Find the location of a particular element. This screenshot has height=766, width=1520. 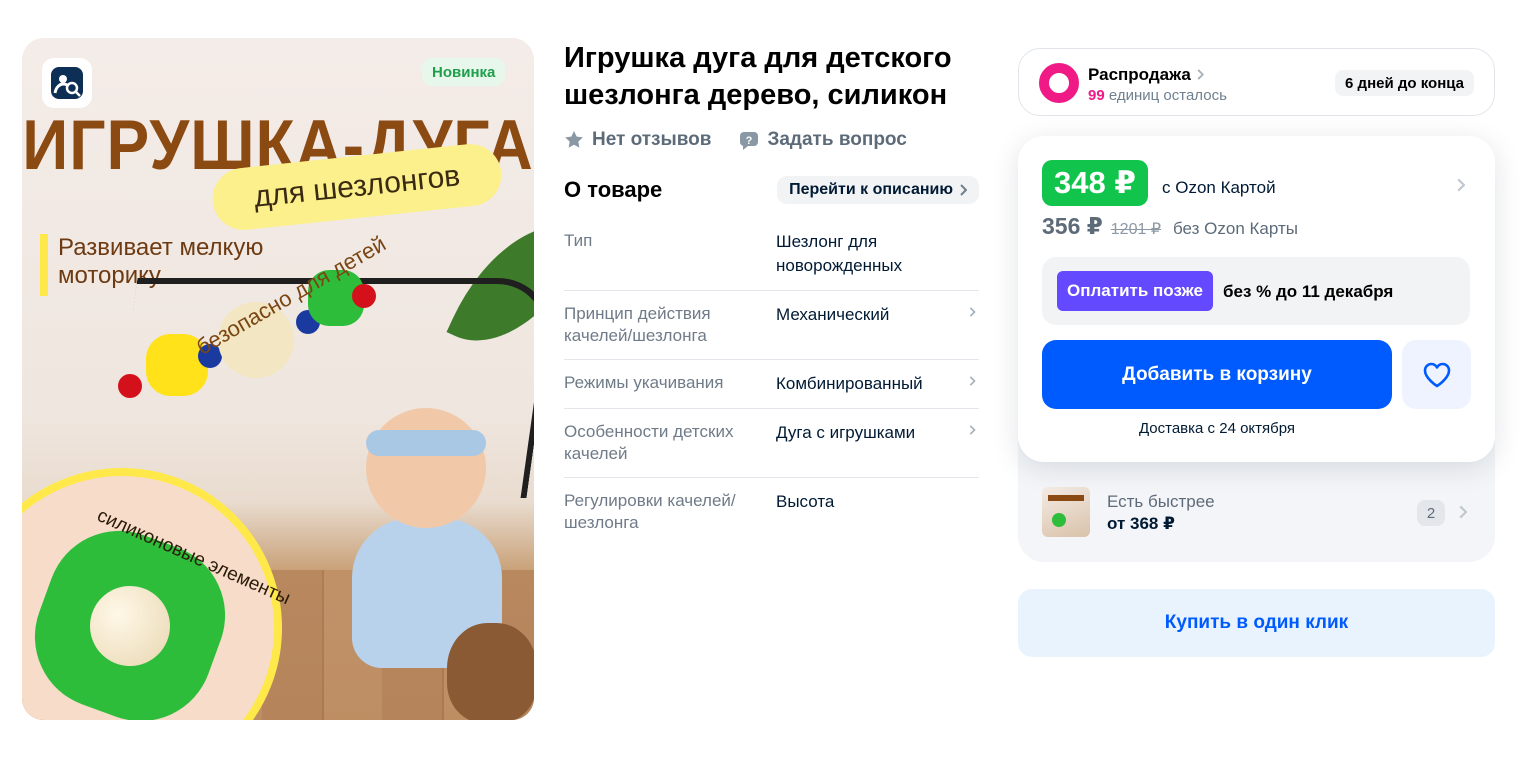

delivery-date: Доставка с 24 октября is located at coordinates (1217, 428).